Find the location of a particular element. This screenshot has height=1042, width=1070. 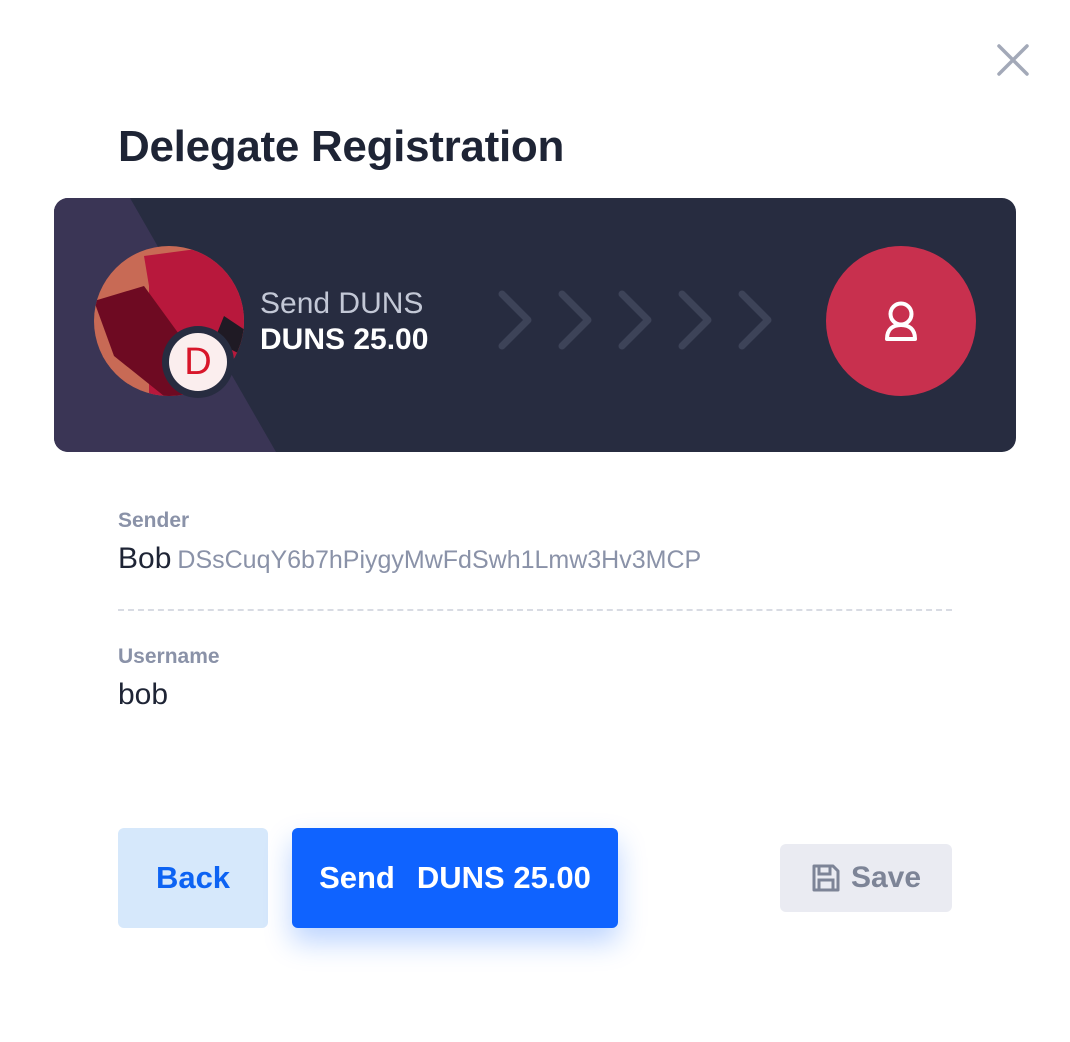

sender-avatar: D is located at coordinates (169, 322).